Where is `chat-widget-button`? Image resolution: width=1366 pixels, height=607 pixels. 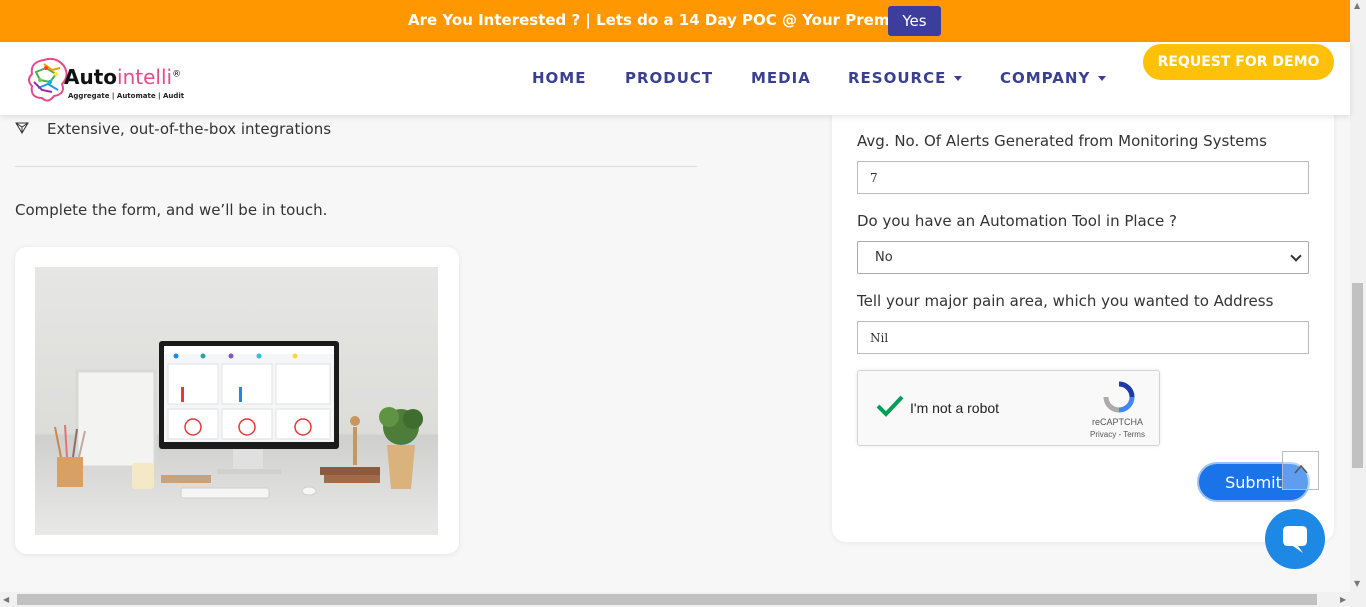 chat-widget-button is located at coordinates (1295, 539).